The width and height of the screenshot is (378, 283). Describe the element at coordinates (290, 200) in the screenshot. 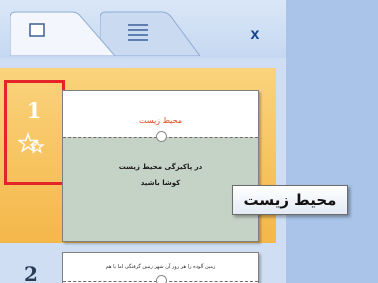

I see `slide-title-tooltip: محیط زیست` at that location.